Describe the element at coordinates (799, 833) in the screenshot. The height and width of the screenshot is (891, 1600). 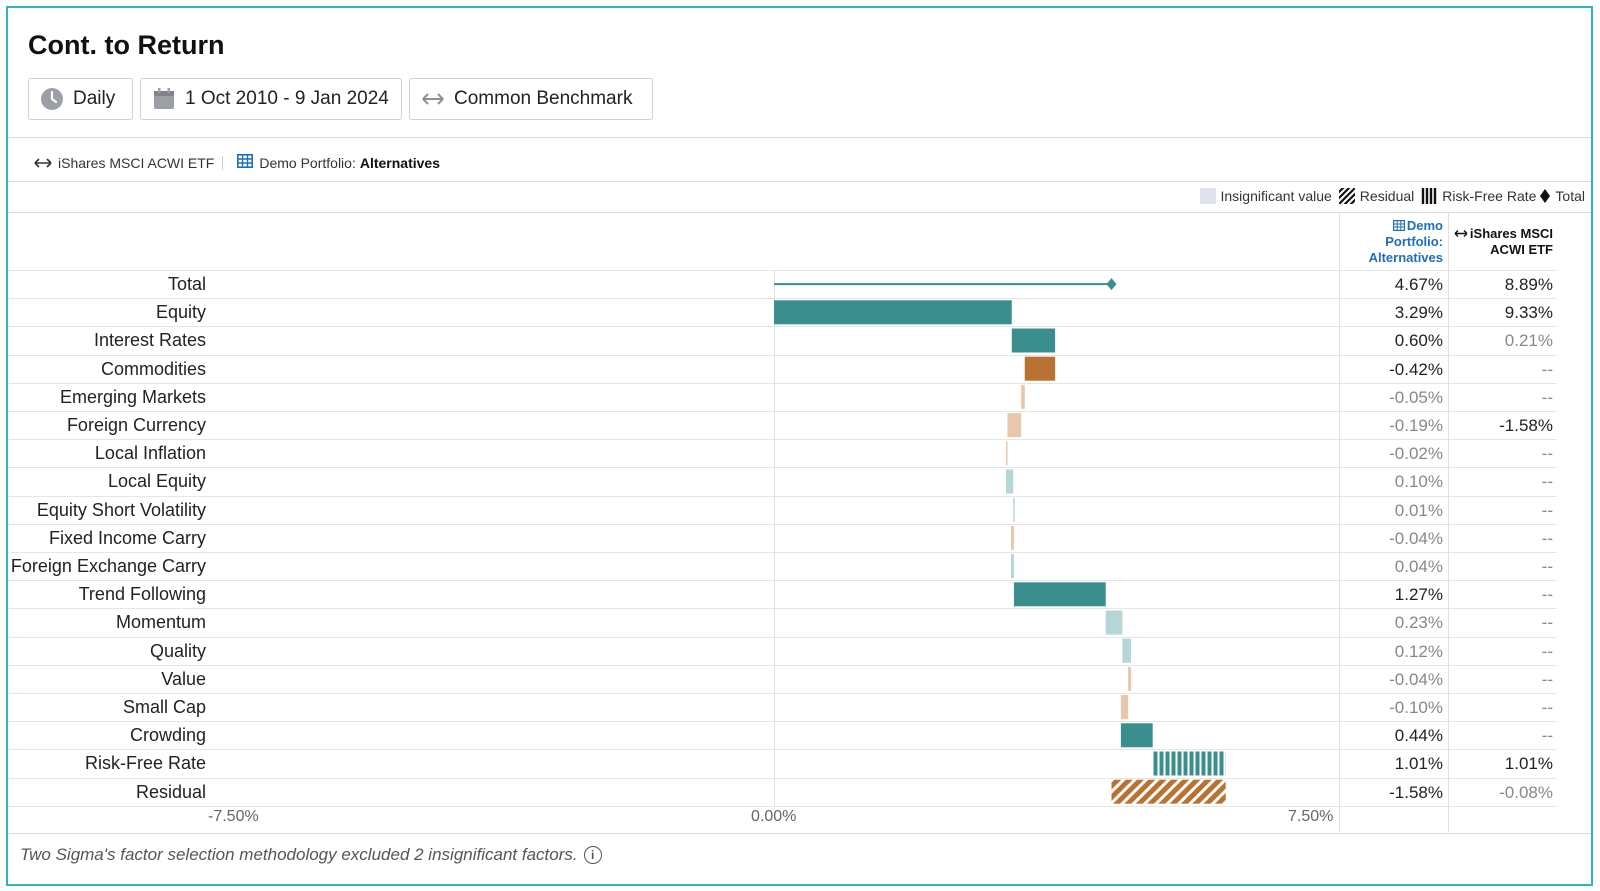
I see `divider` at that location.